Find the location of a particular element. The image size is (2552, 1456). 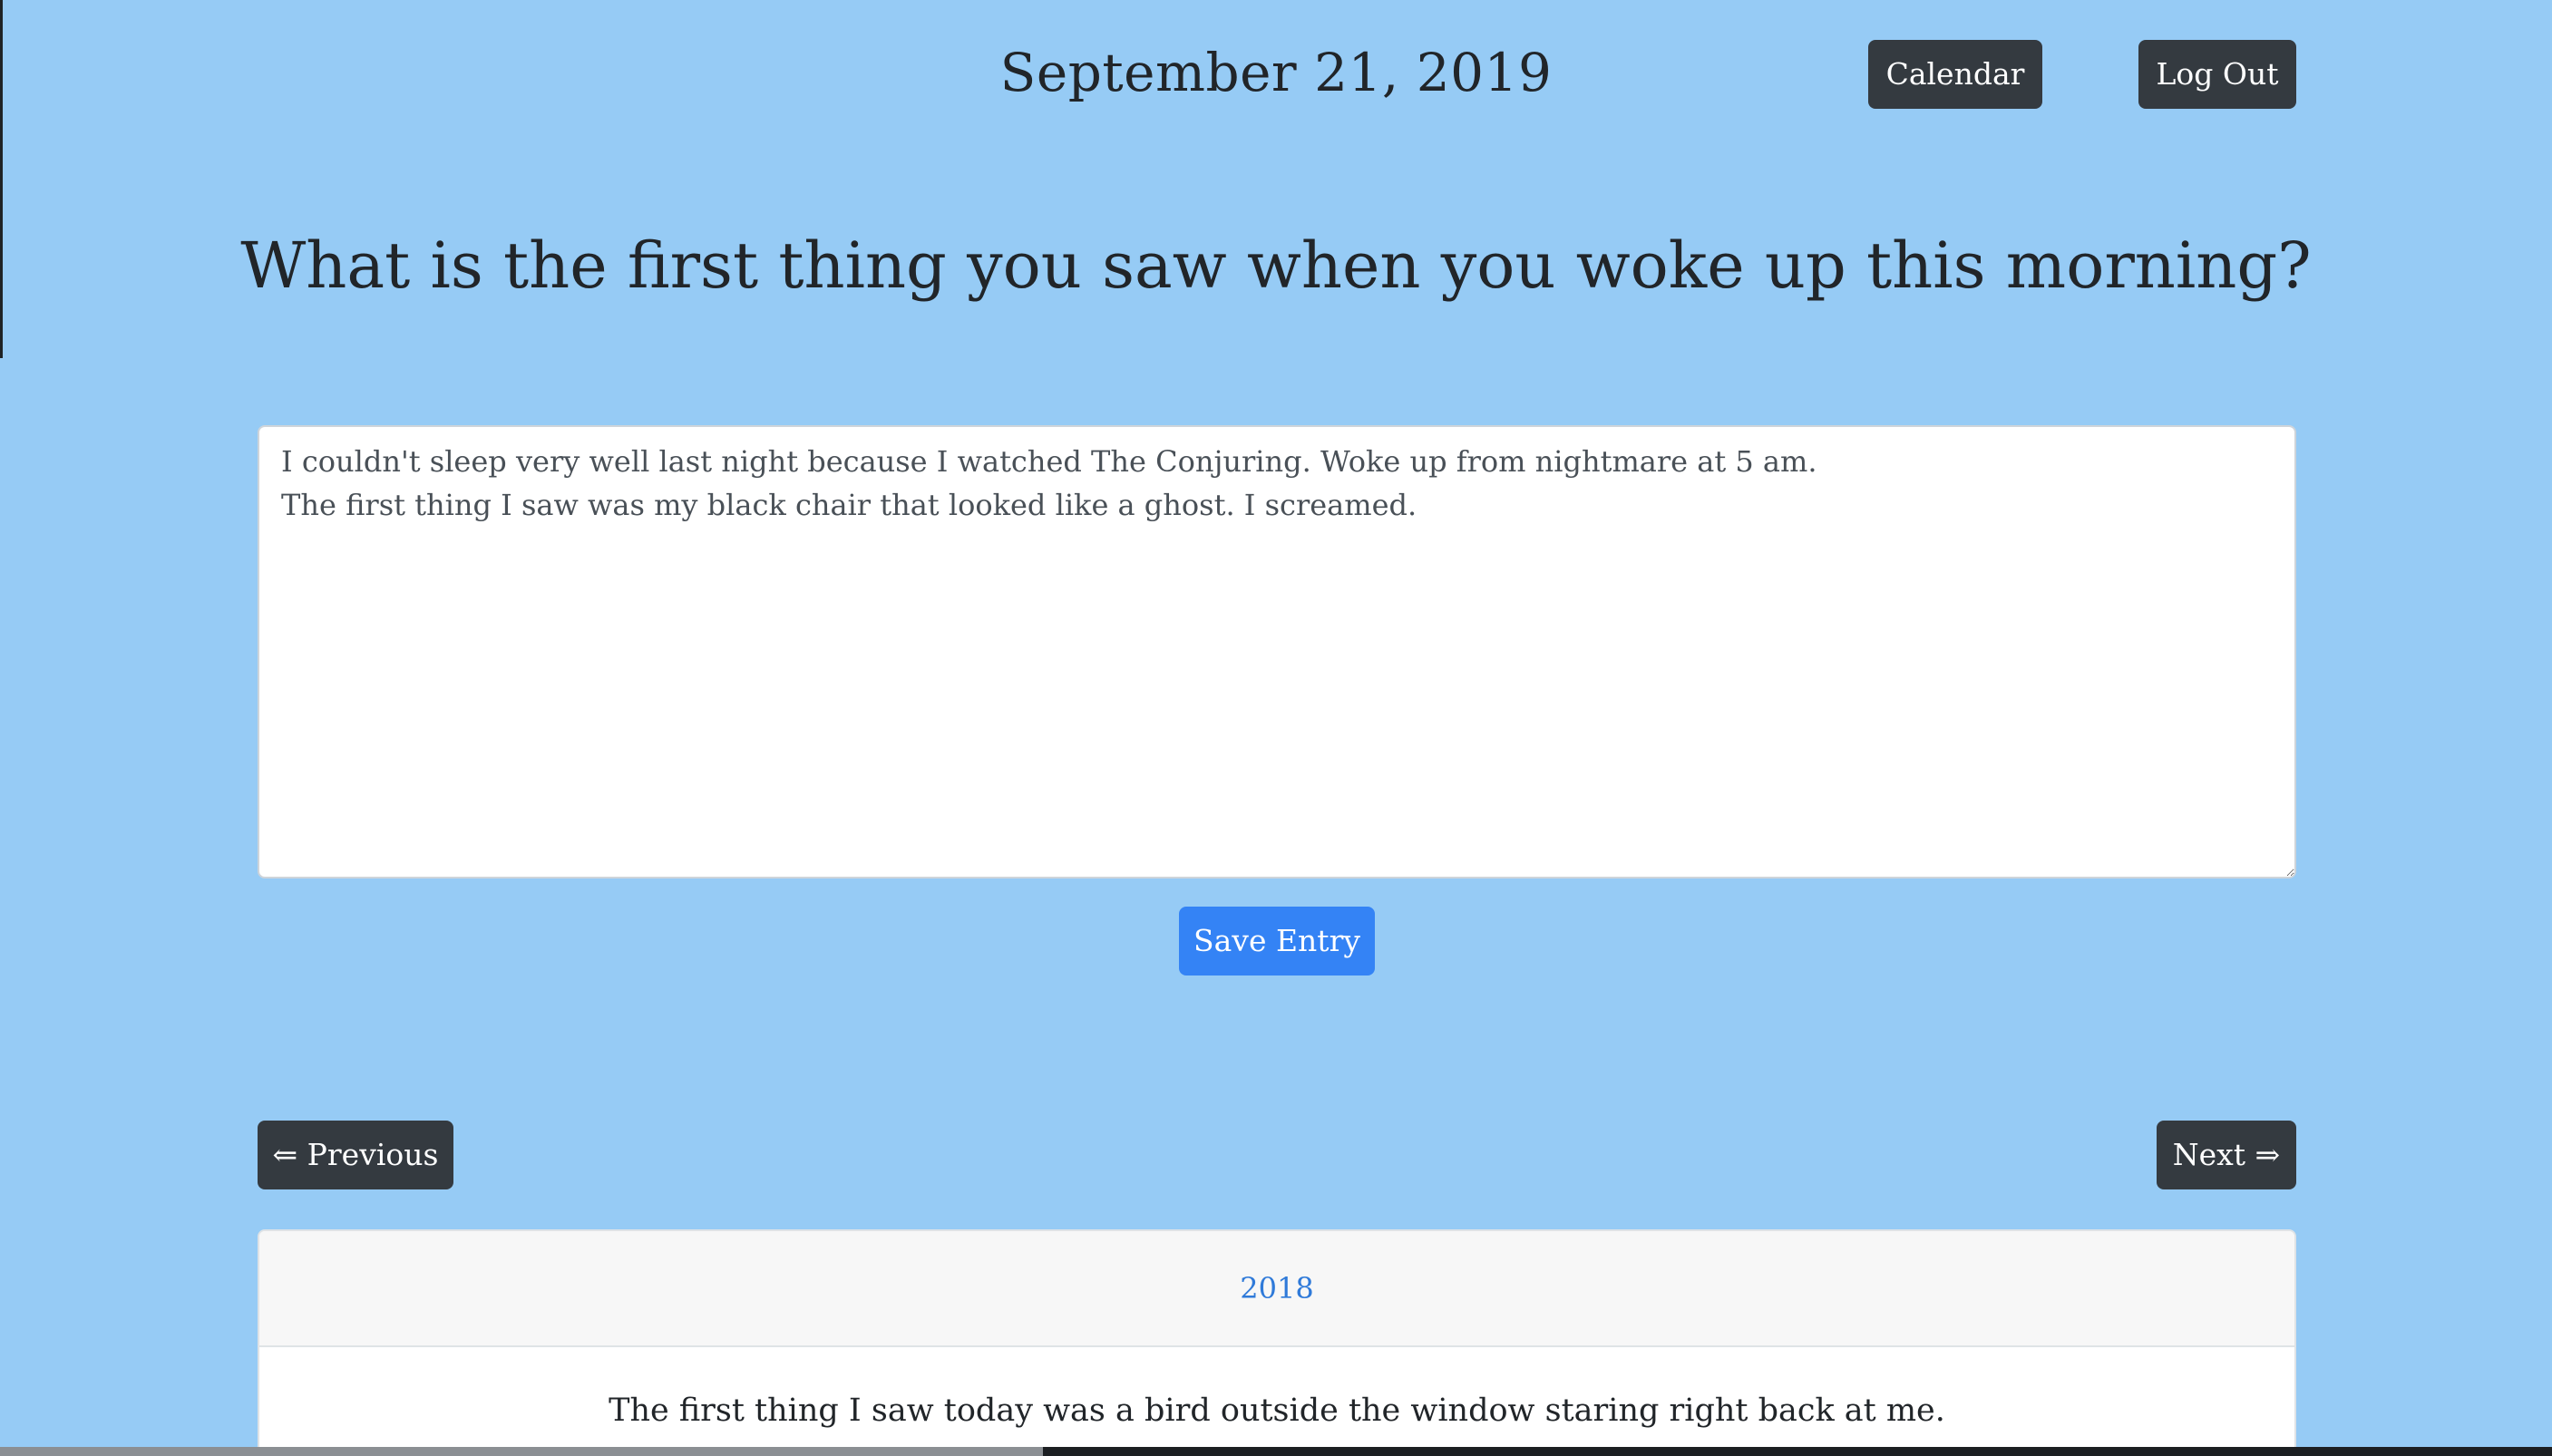

taskbar-right is located at coordinates (1797, 1451).